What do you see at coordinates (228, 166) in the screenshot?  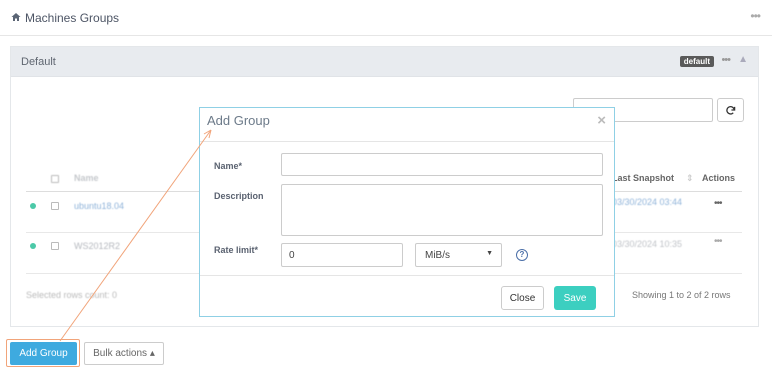 I see `name-label: Name*` at bounding box center [228, 166].